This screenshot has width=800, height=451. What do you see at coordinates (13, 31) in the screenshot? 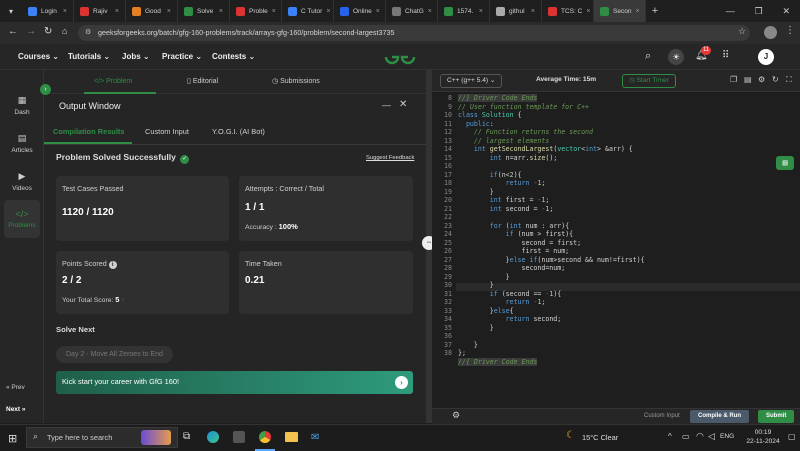
I see `back-icon: ←` at bounding box center [13, 31].